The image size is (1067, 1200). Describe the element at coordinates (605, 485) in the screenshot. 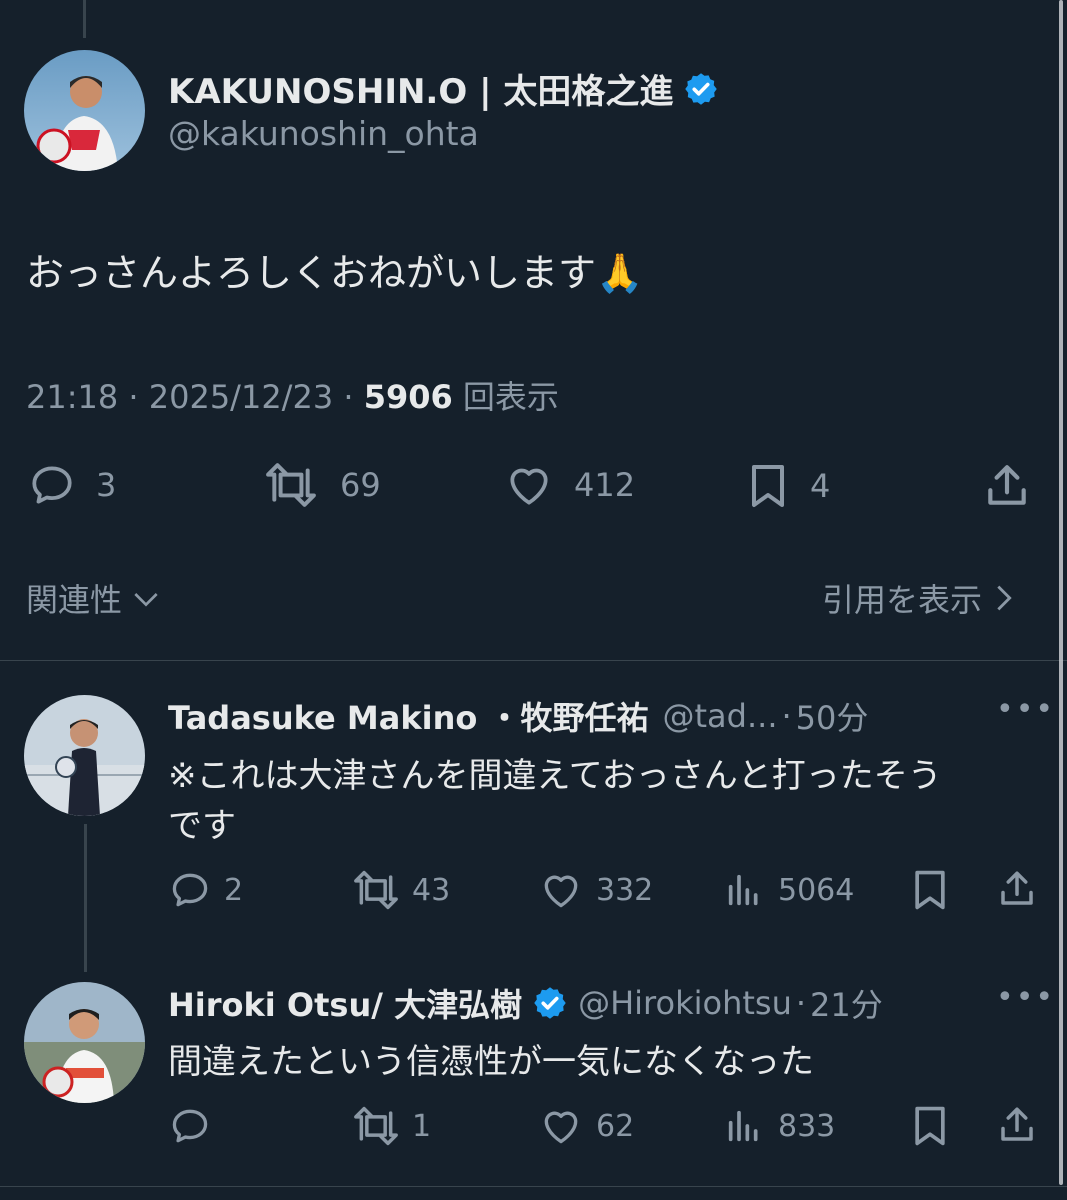

I see `main-like-count: 412` at that location.